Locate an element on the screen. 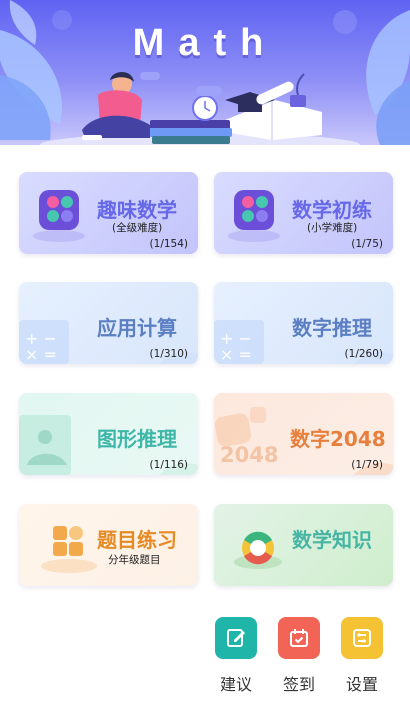 This screenshot has height=712, width=410. card-shape-reasoning: 图形推理 (1/116) is located at coordinates (108, 434).